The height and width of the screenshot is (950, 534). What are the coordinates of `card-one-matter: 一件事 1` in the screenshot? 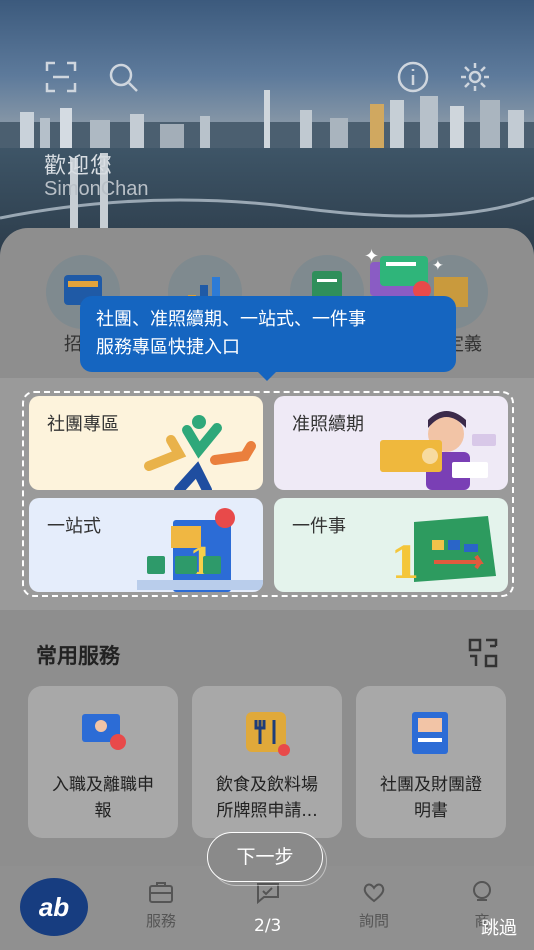 It's located at (391, 545).